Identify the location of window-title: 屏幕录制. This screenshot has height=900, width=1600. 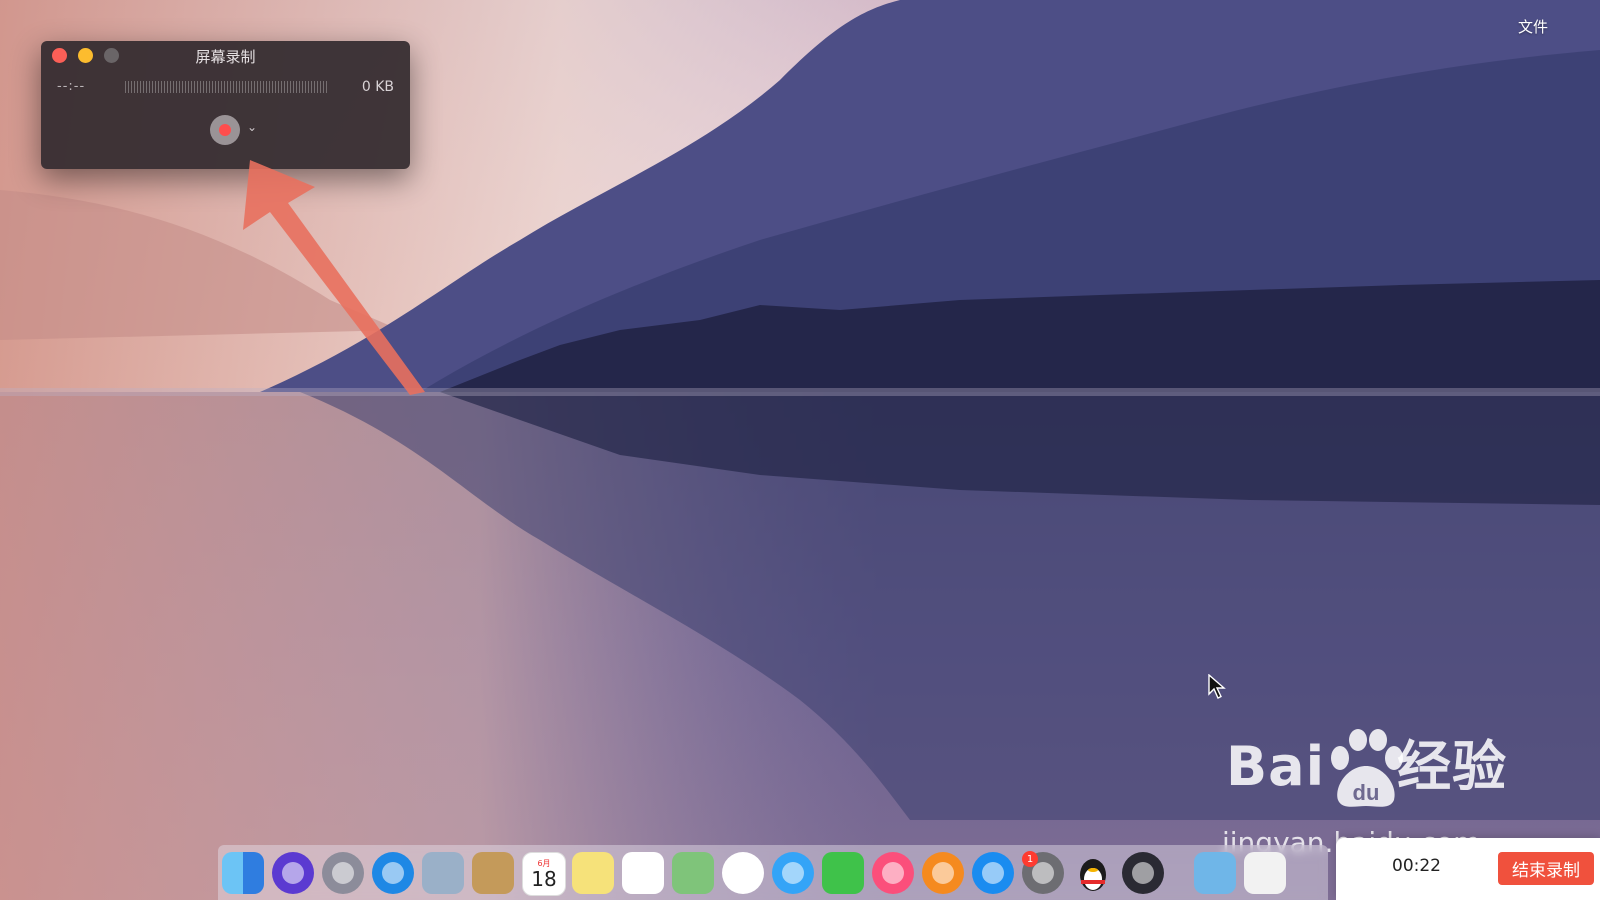
(225, 57).